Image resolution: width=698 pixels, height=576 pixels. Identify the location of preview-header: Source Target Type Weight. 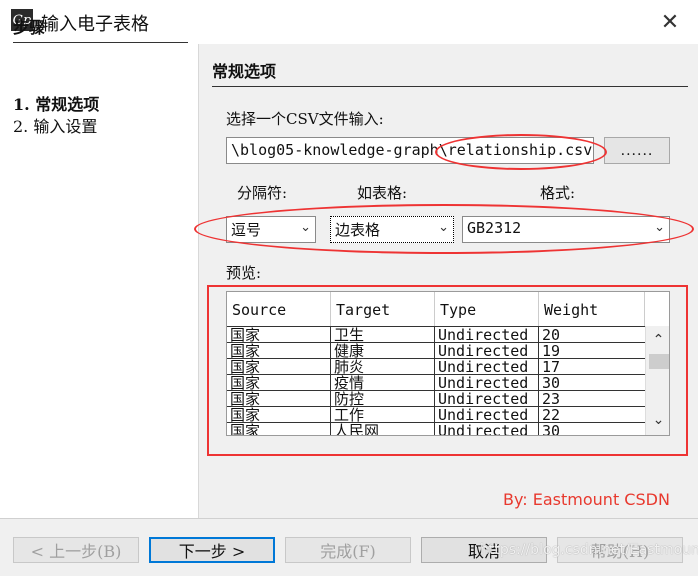
(436, 309).